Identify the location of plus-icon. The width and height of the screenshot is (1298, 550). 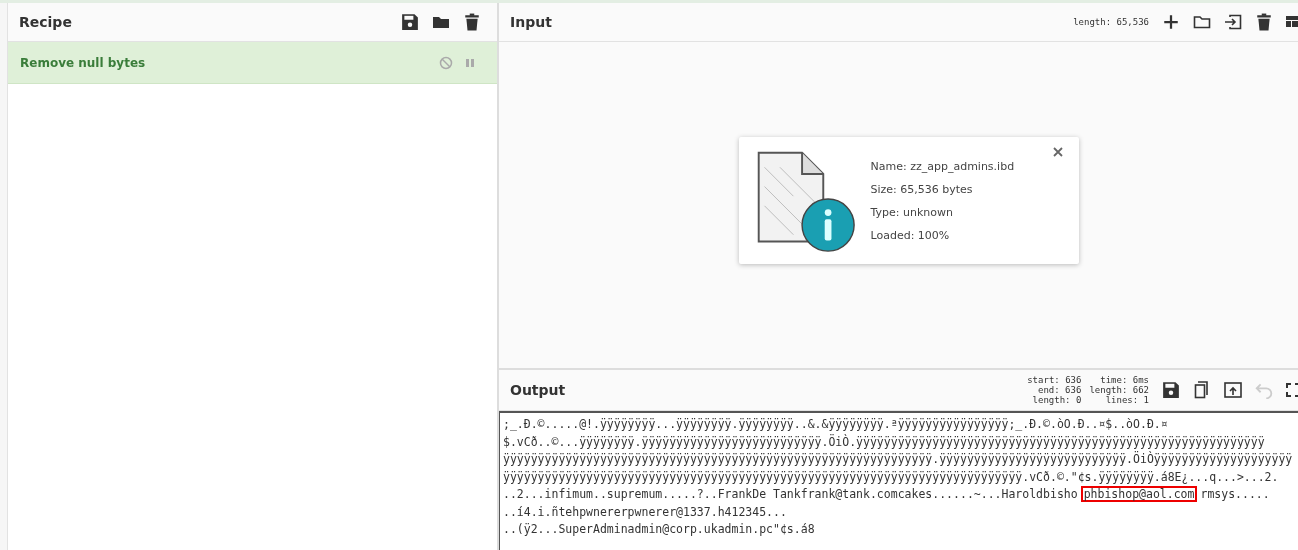
(1171, 22).